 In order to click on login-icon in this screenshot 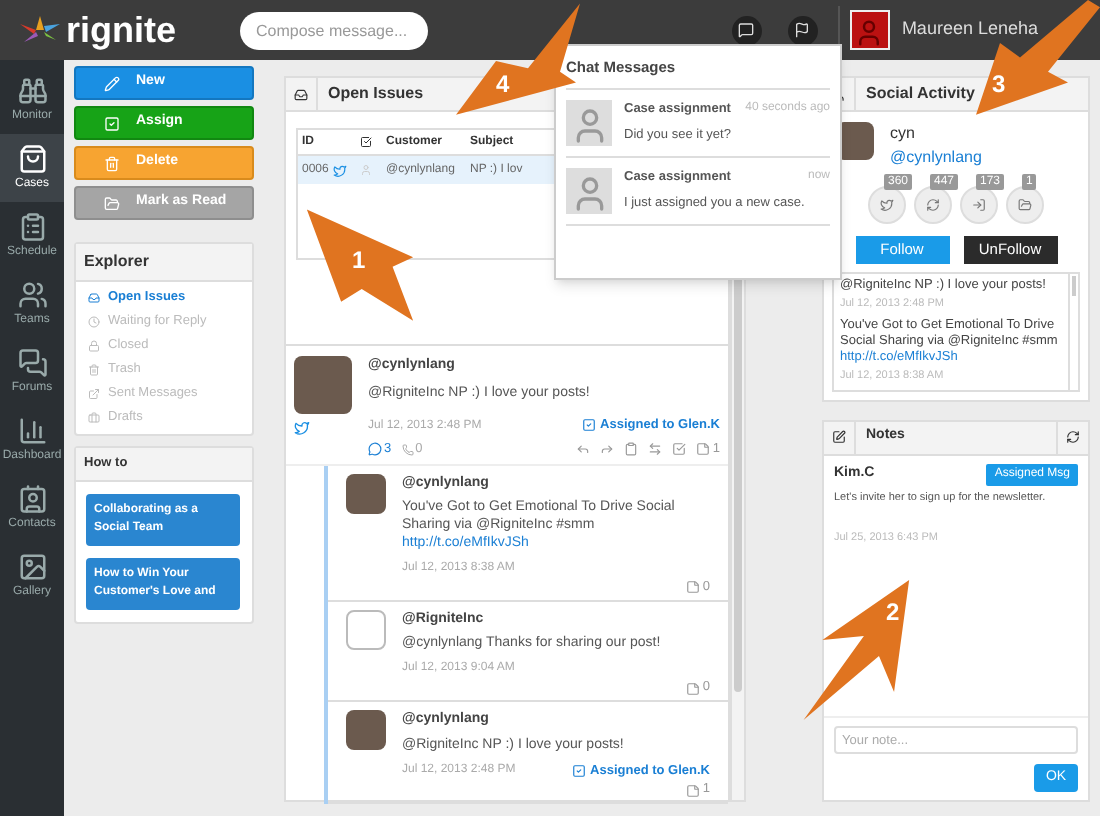, I will do `click(979, 205)`.